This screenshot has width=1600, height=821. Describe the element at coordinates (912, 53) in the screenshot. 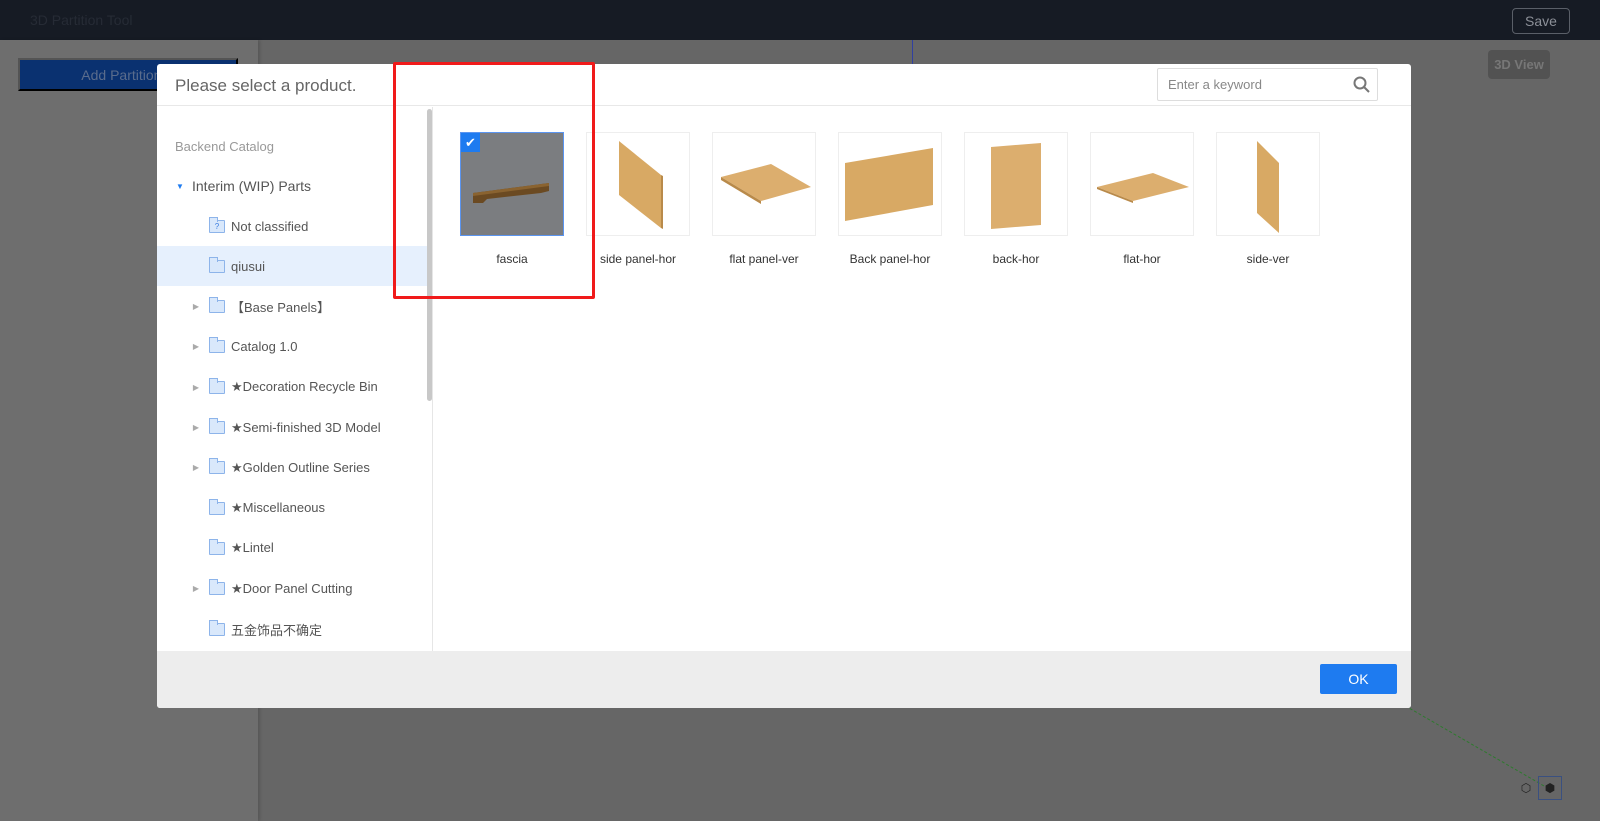

I see `guide-line` at that location.